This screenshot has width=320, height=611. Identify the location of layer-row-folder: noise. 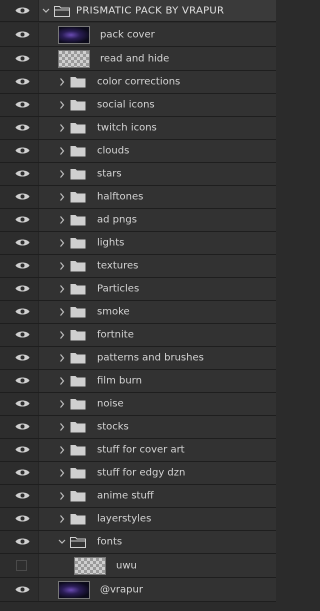
(138, 404).